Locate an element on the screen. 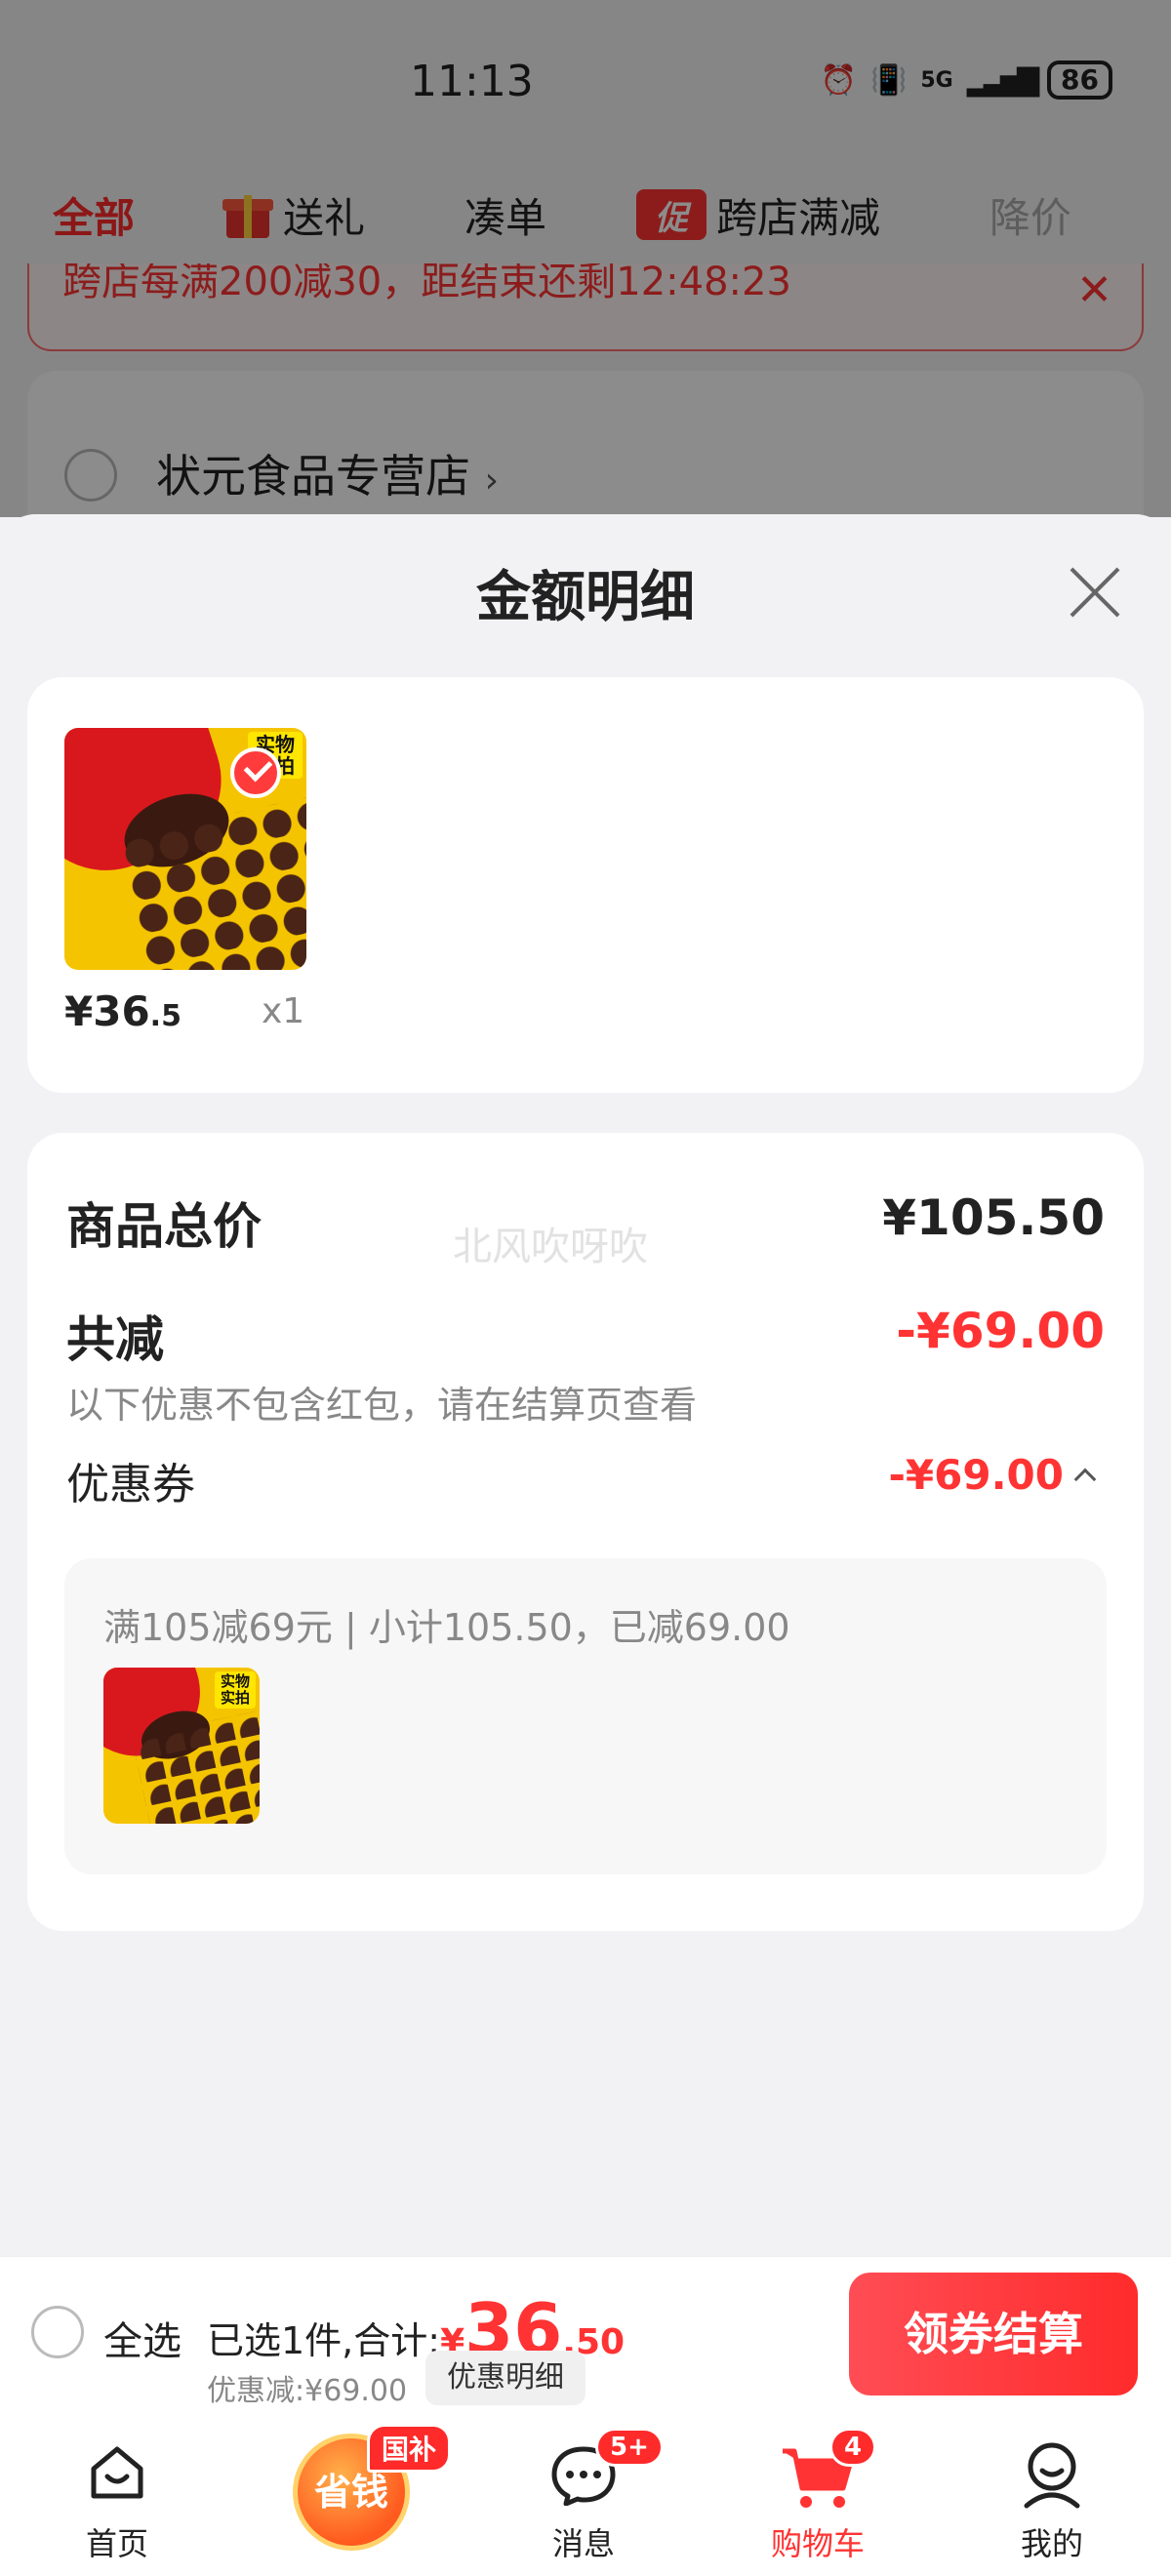  messages-badge: 5+ is located at coordinates (629, 2447).